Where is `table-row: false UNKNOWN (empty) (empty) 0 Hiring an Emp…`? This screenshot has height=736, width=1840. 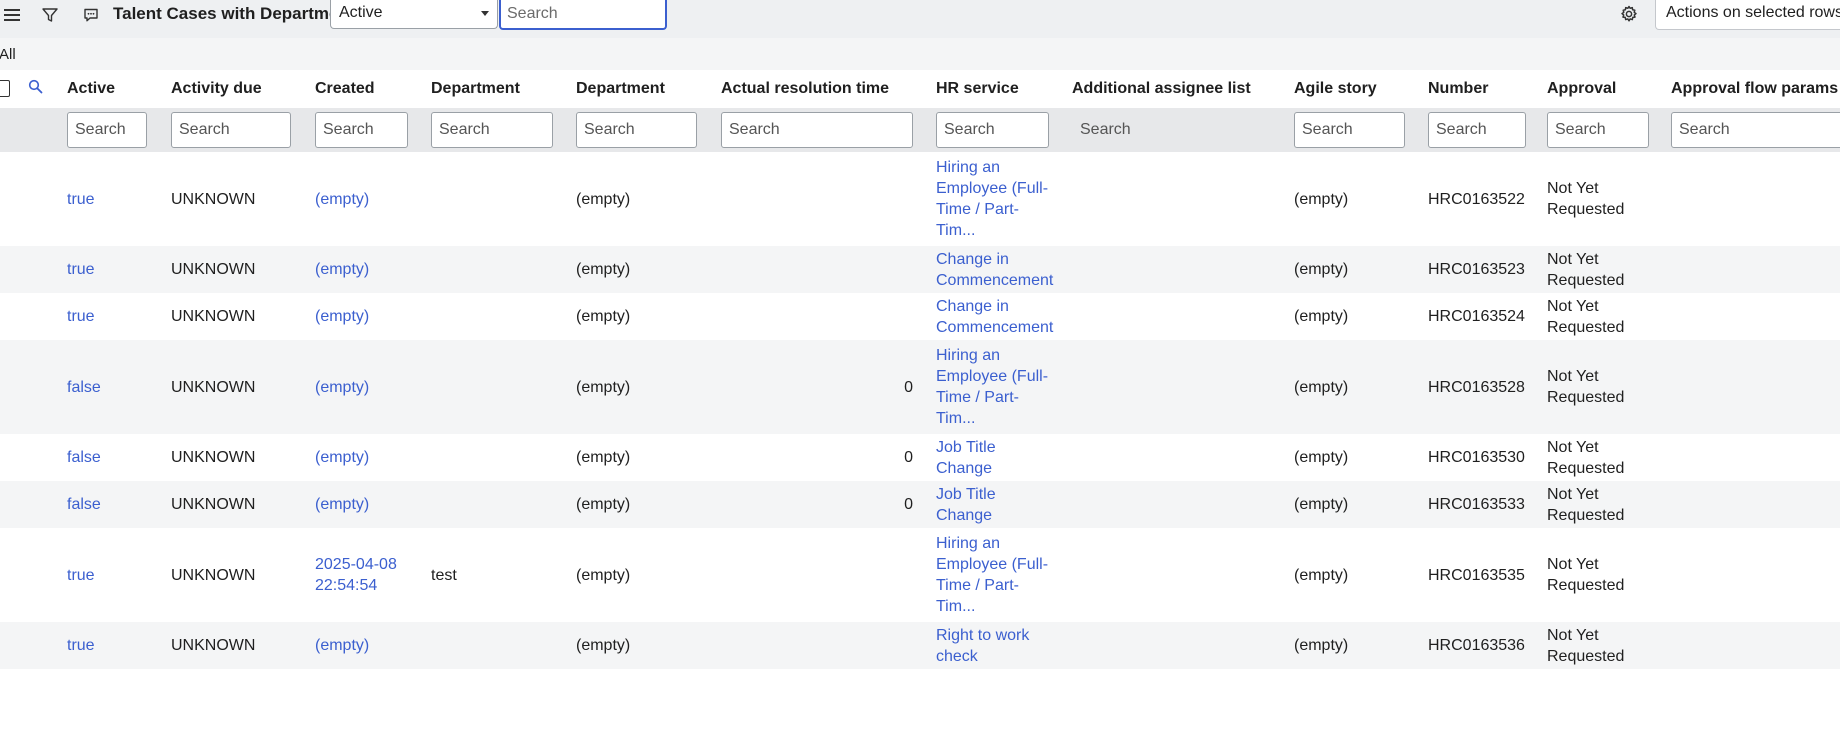 table-row: false UNKNOWN (empty) (empty) 0 Hiring an Emp… is located at coordinates (920, 387).